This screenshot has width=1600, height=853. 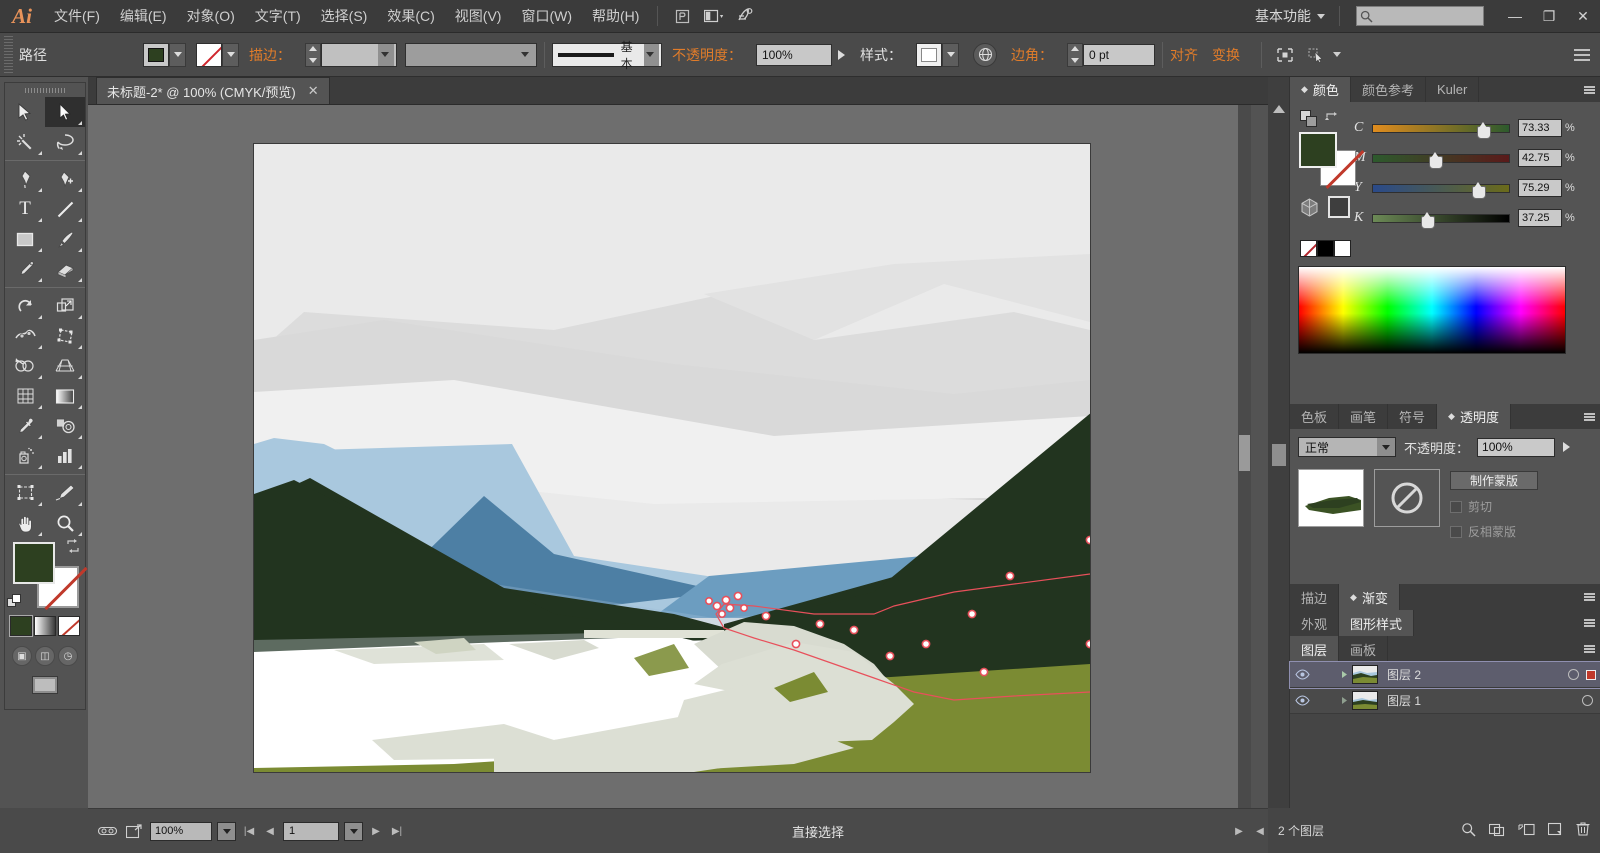 I want to click on slider-track-k, so click(x=1441, y=220).